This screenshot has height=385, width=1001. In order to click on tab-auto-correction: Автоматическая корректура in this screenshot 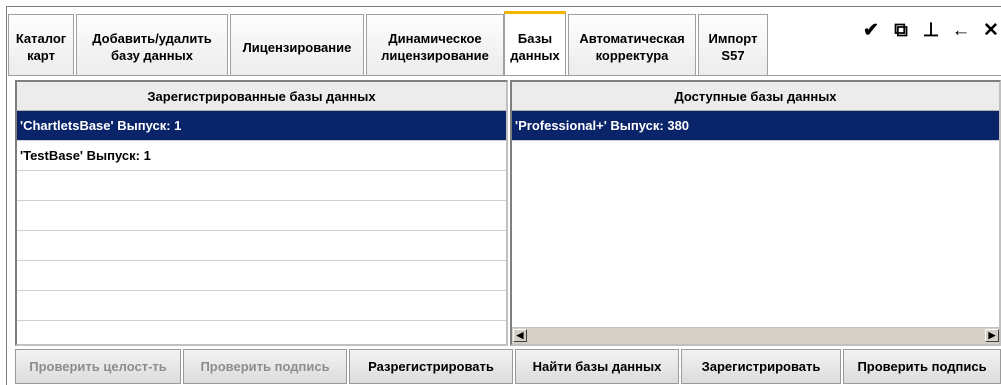, I will do `click(632, 44)`.